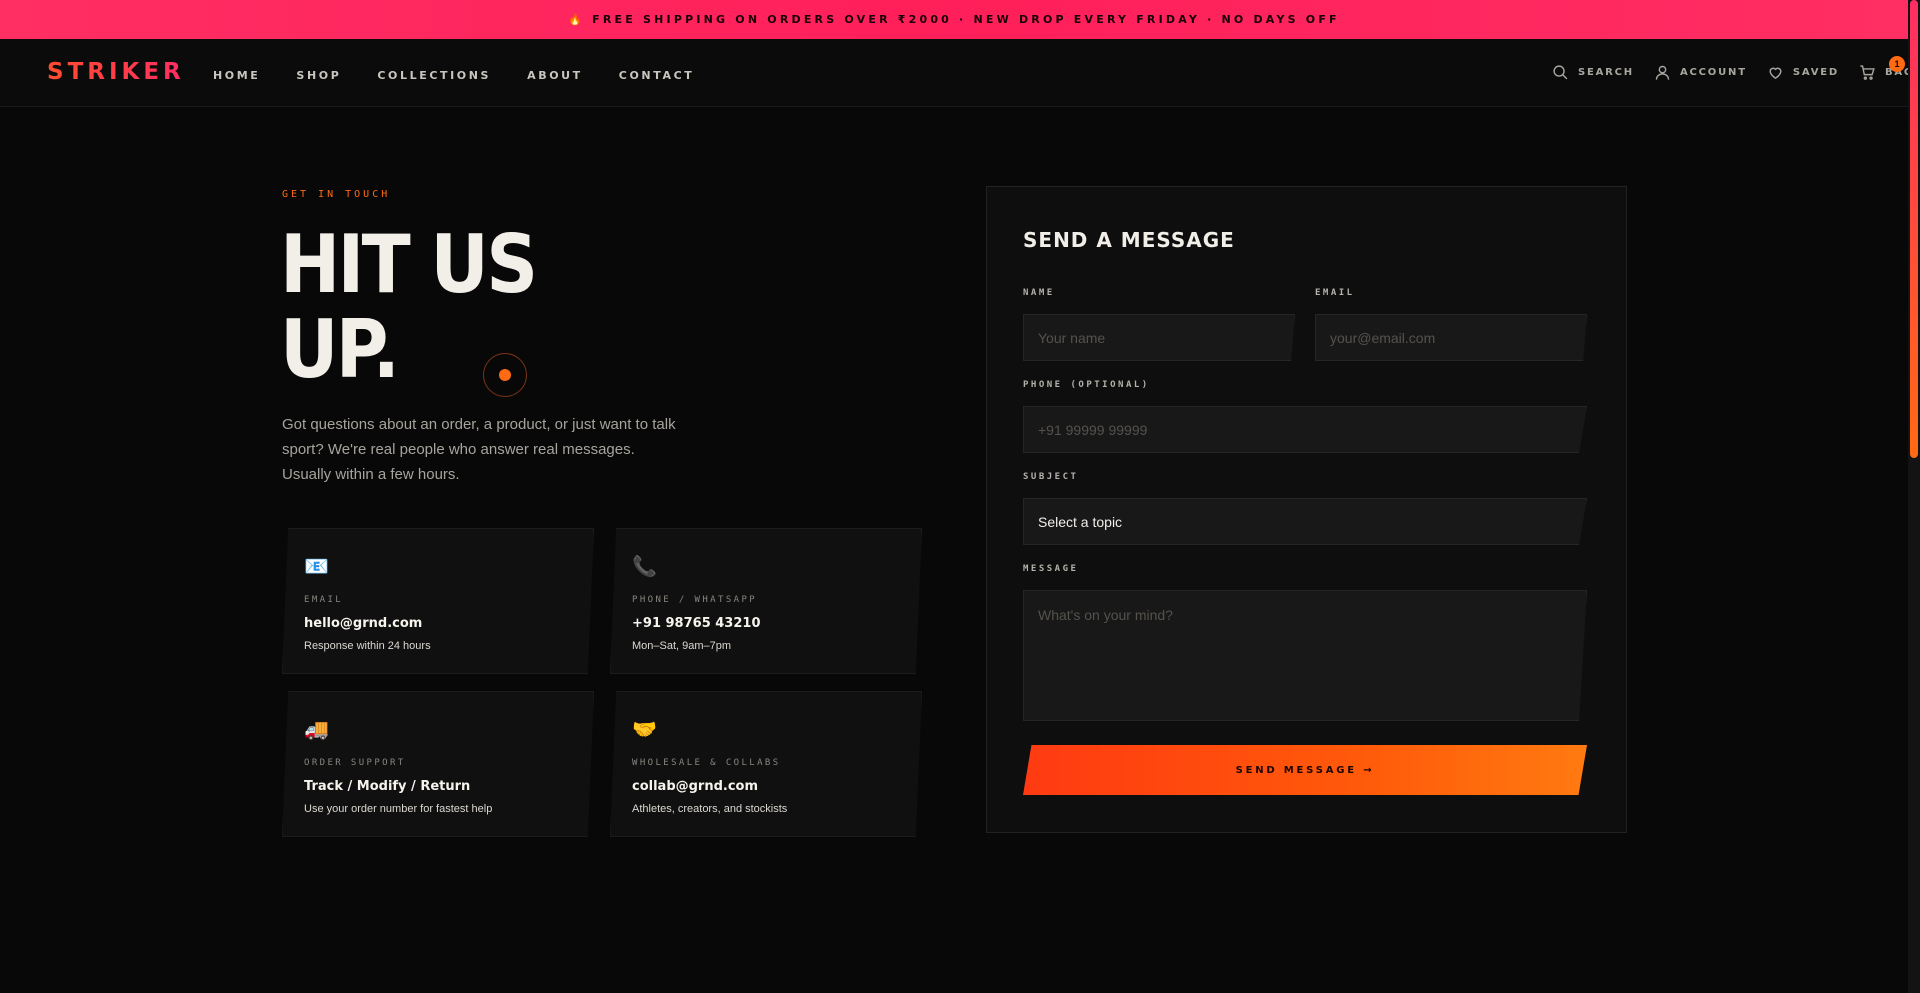 The width and height of the screenshot is (1920, 993). I want to click on card-label: ORDER SUPPORT, so click(355, 763).